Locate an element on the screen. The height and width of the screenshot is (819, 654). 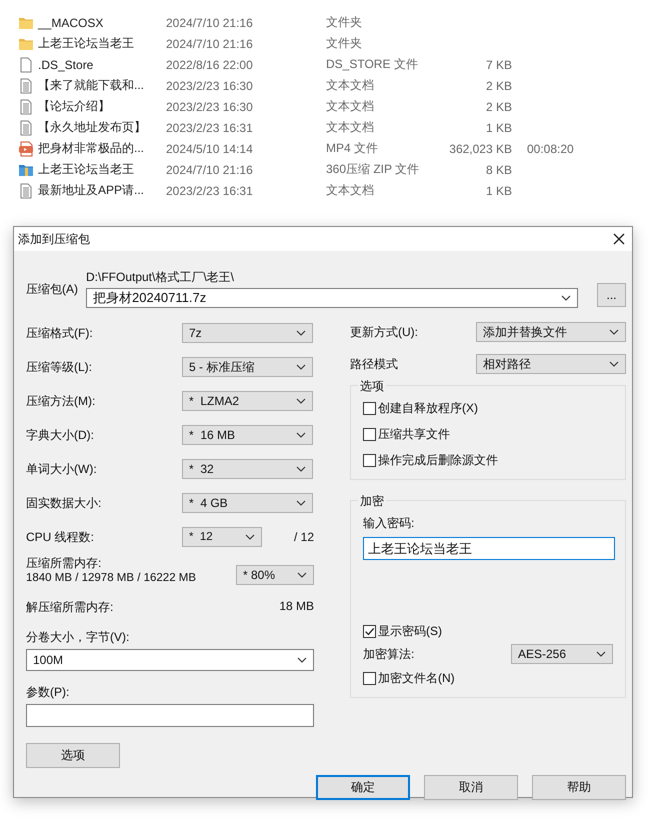
video-file-icon is located at coordinates (26, 148).